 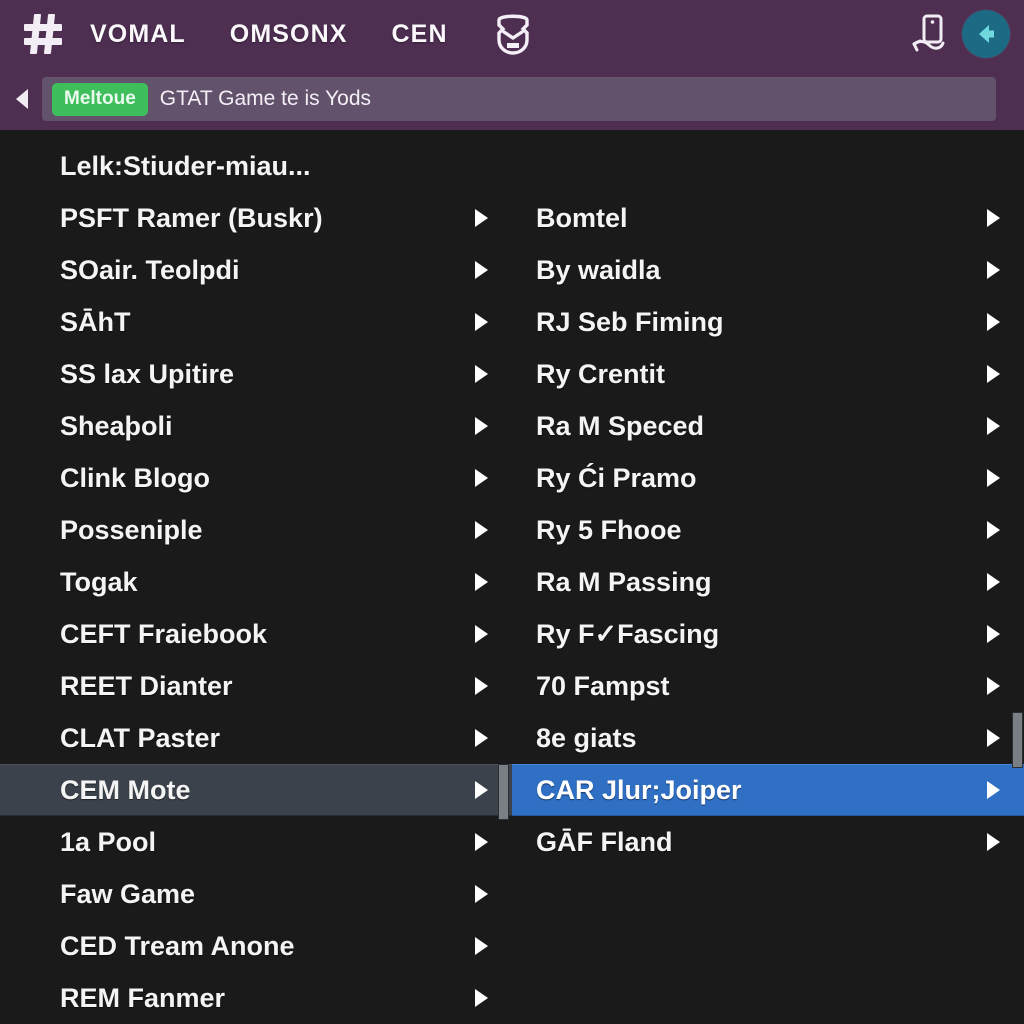 I want to click on share-back-arrow-icon, so click(x=986, y=34).